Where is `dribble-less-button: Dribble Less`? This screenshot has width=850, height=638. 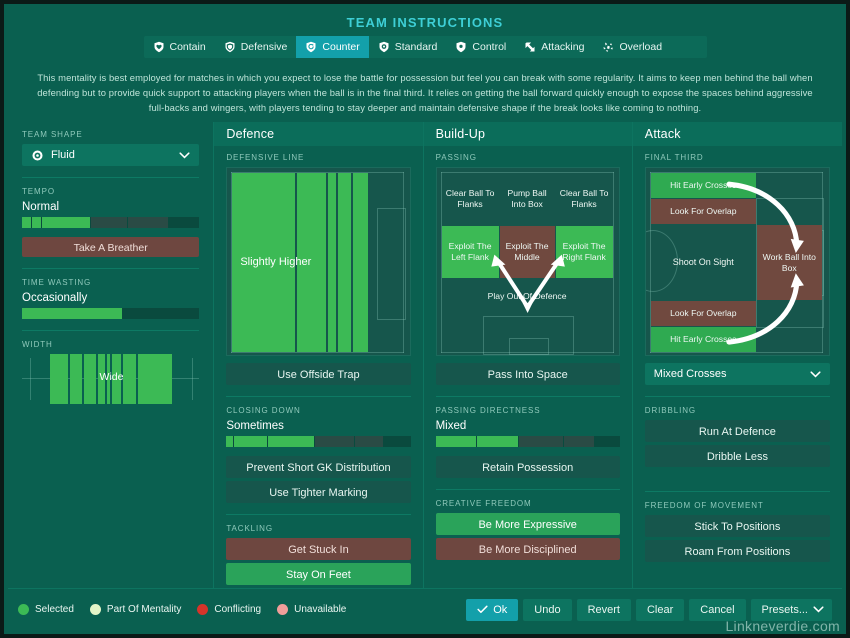 dribble-less-button: Dribble Less is located at coordinates (737, 456).